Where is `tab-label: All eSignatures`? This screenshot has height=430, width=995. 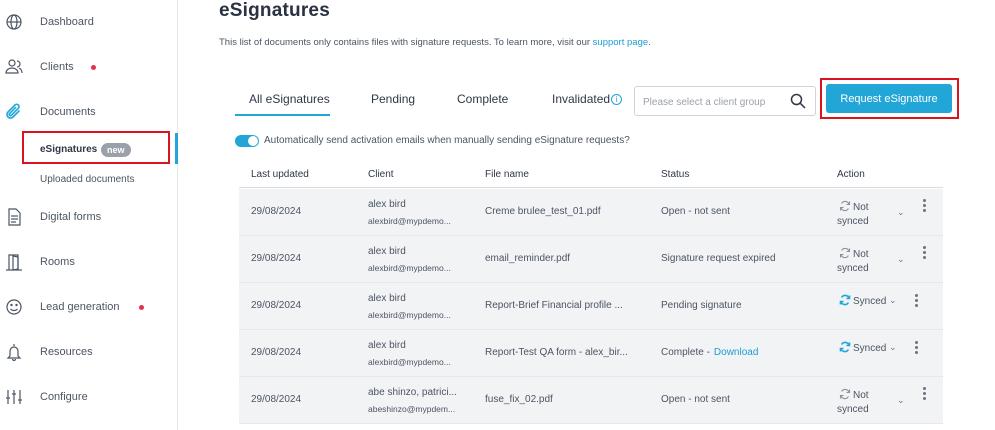
tab-label: All eSignatures is located at coordinates (289, 99).